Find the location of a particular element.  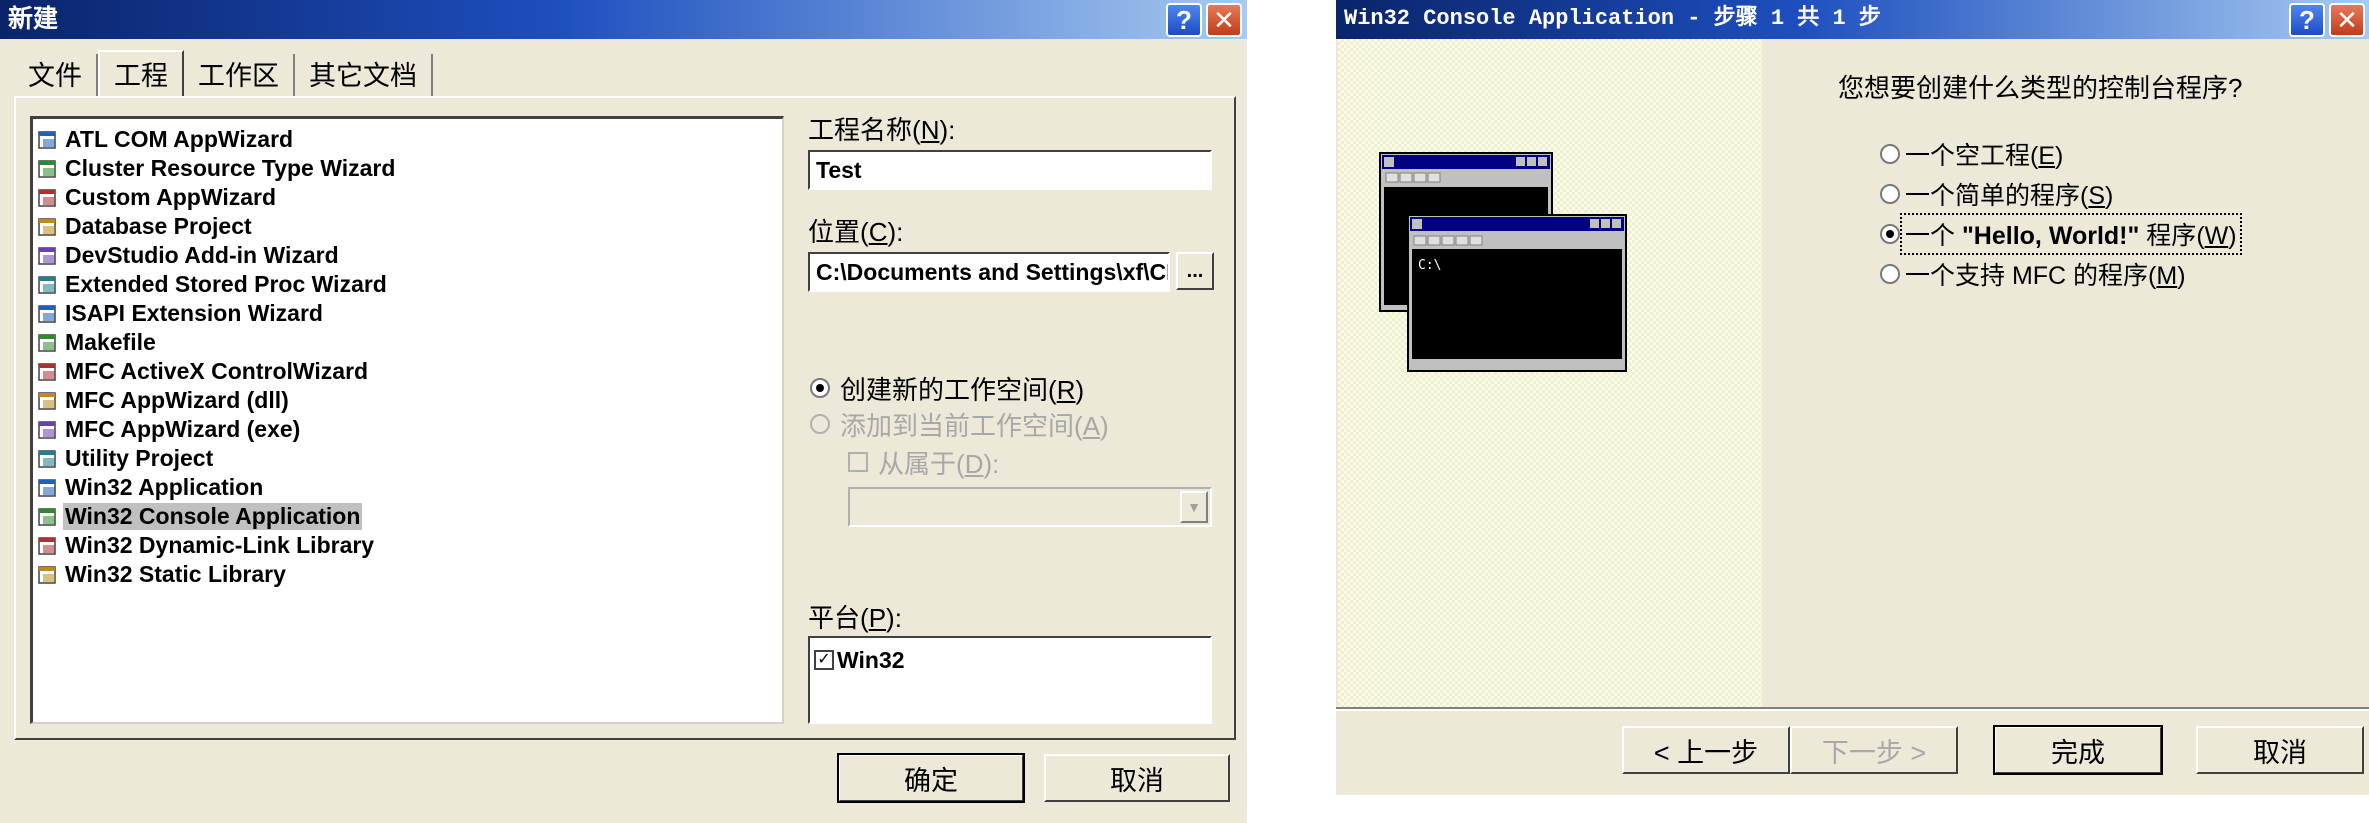

radio-empty-project is located at coordinates (1890, 154).